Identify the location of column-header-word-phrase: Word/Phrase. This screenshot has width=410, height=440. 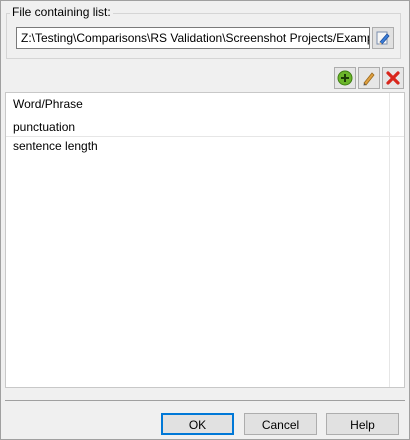
(197, 104).